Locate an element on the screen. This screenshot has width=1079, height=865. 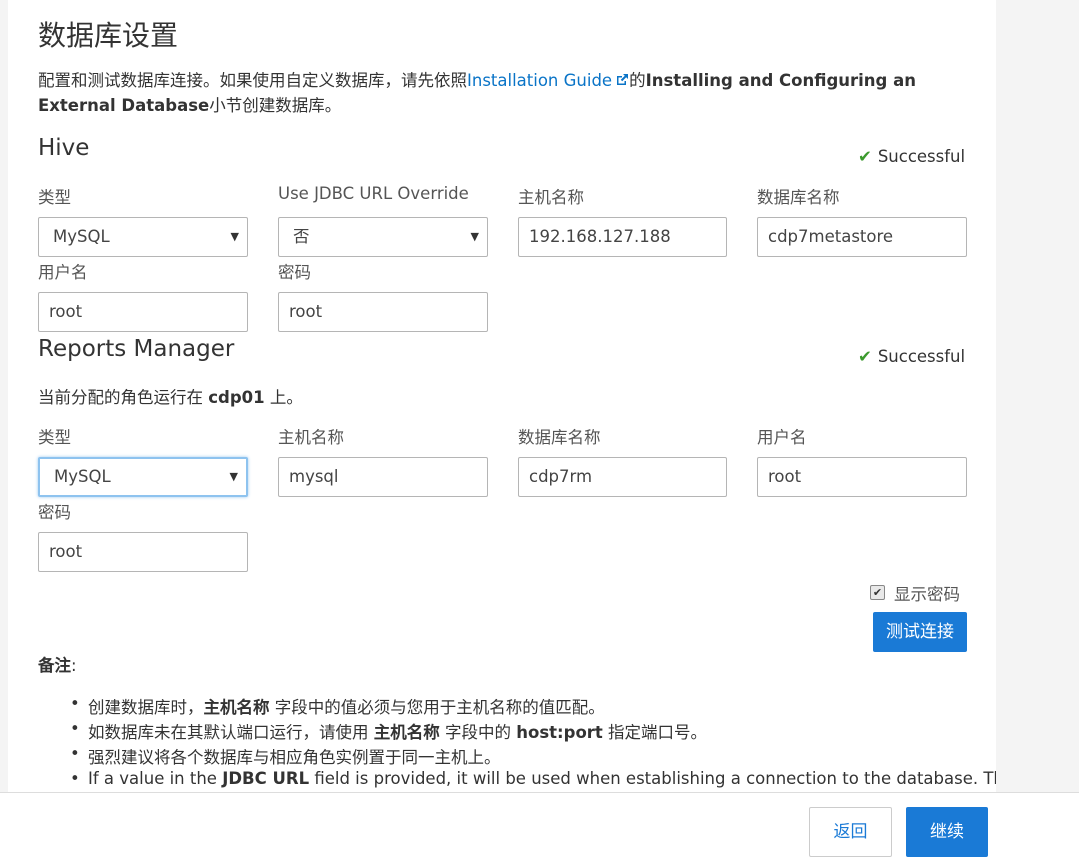
hive-user-input: root is located at coordinates (143, 312).